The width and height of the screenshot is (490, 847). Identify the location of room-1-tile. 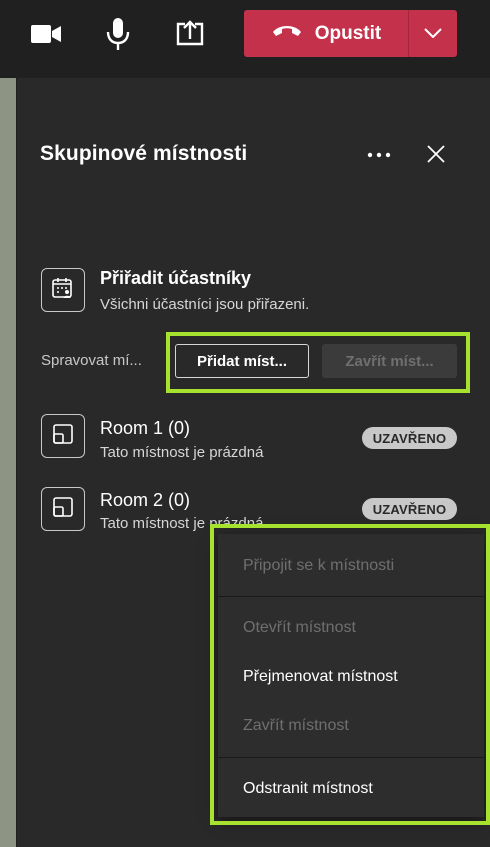
(63, 436).